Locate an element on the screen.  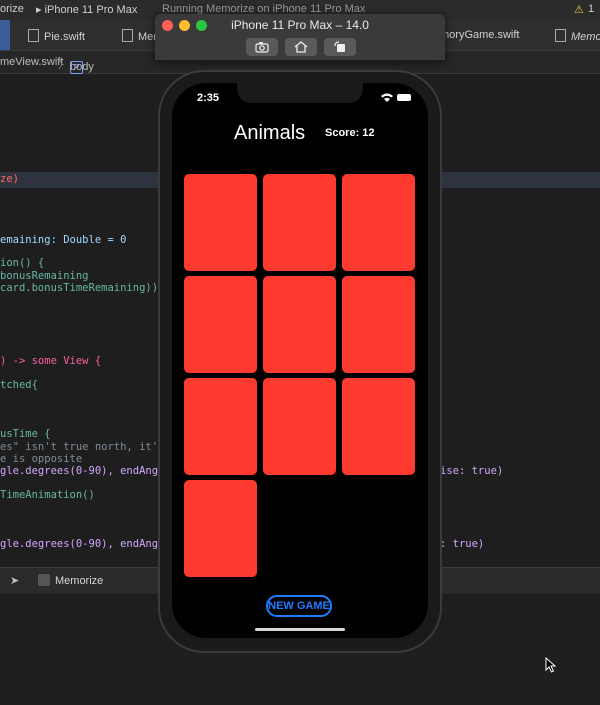
status-time: 2:35 is located at coordinates (208, 98).